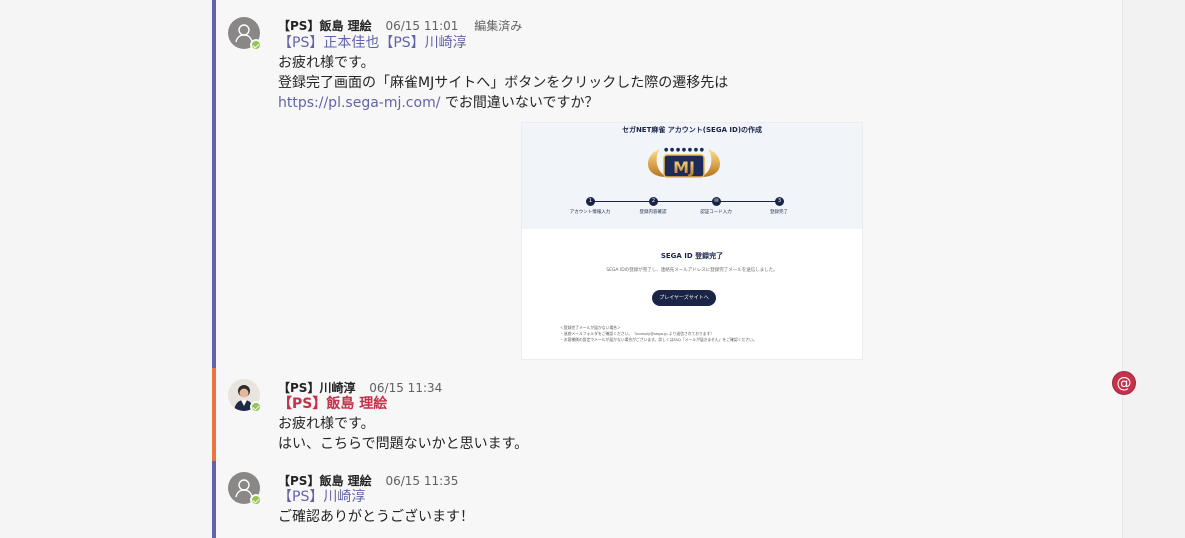  I want to click on message-line: ご確認ありがとうございます！, so click(376, 517).